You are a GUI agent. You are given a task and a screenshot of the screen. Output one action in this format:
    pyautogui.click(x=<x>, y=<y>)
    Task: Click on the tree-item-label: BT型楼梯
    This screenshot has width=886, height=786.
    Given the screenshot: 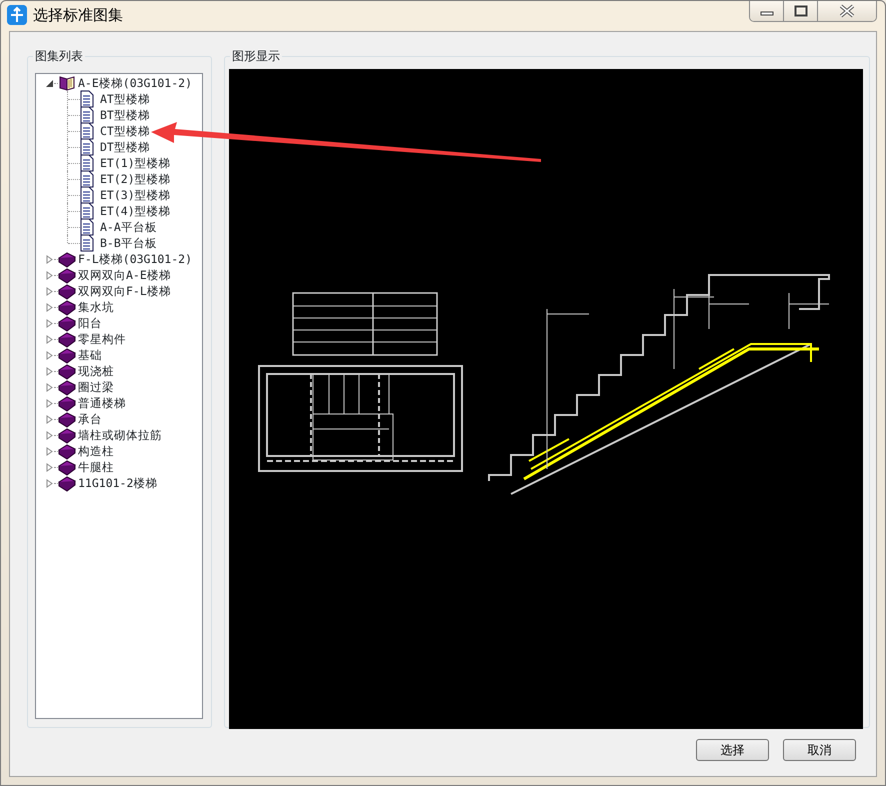 What is the action you would take?
    pyautogui.click(x=125, y=115)
    